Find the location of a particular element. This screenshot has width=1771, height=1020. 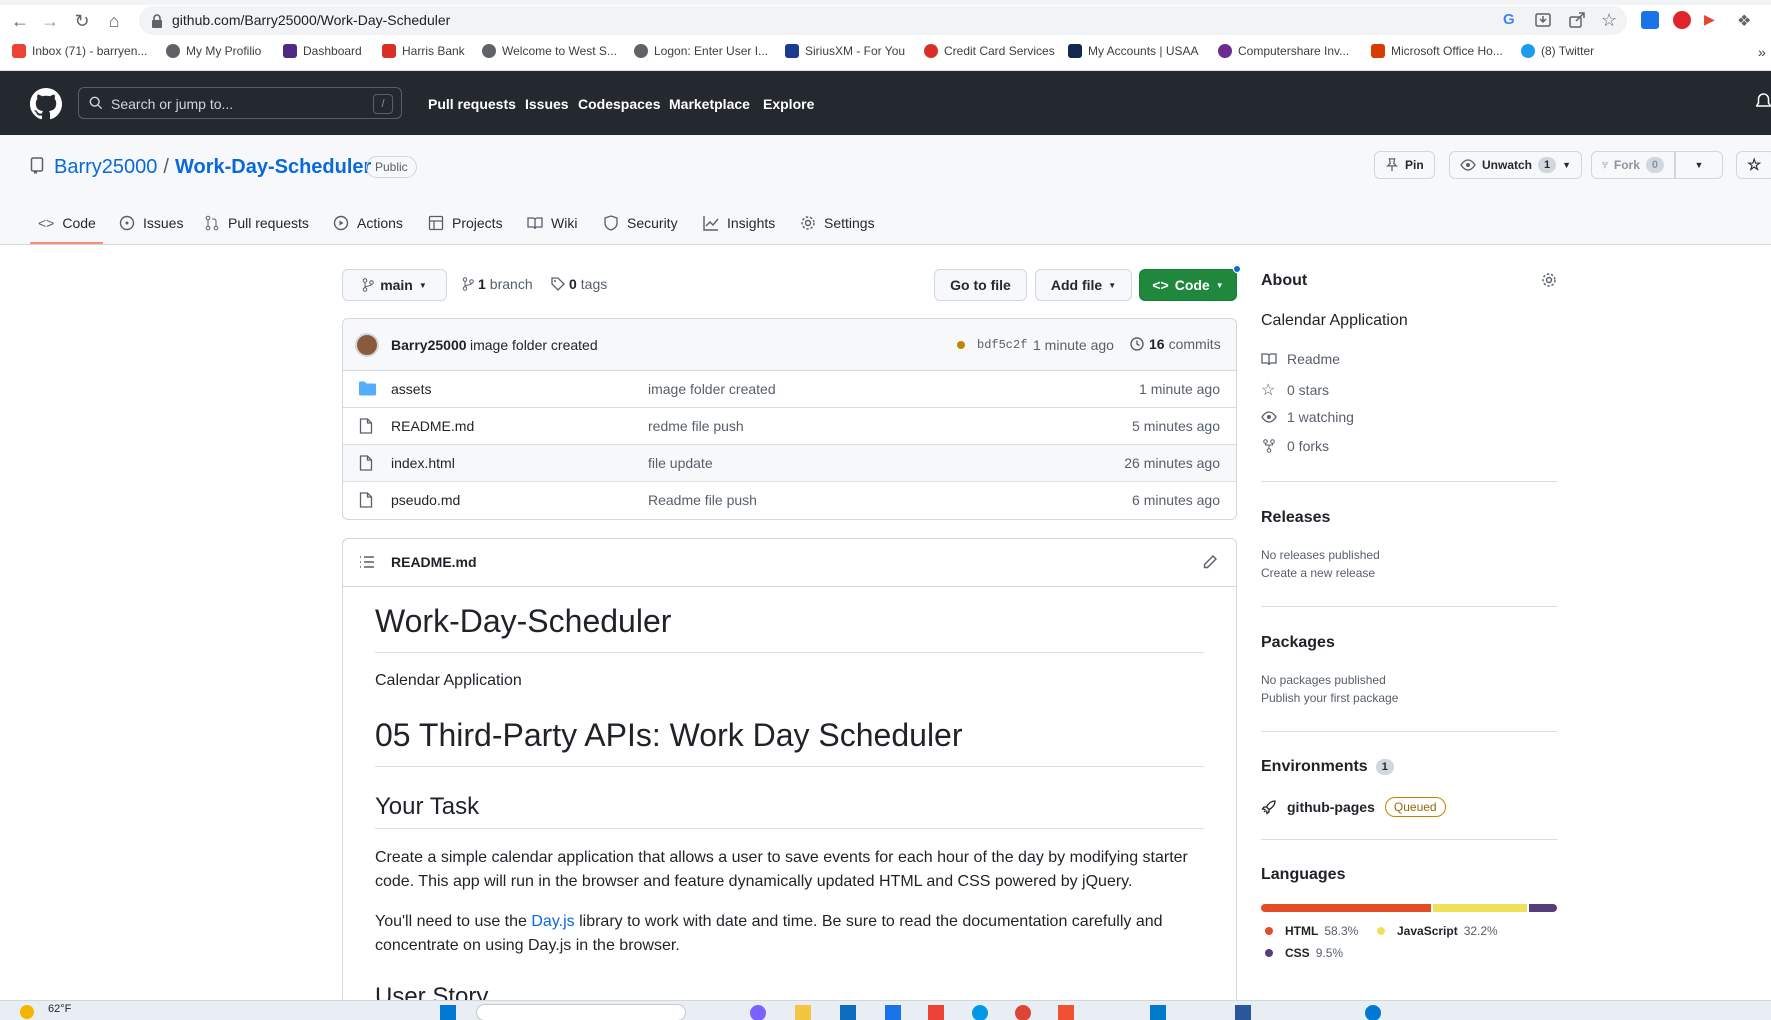

bookmark-siriusxm: SiriusXM - For You is located at coordinates (845, 51).